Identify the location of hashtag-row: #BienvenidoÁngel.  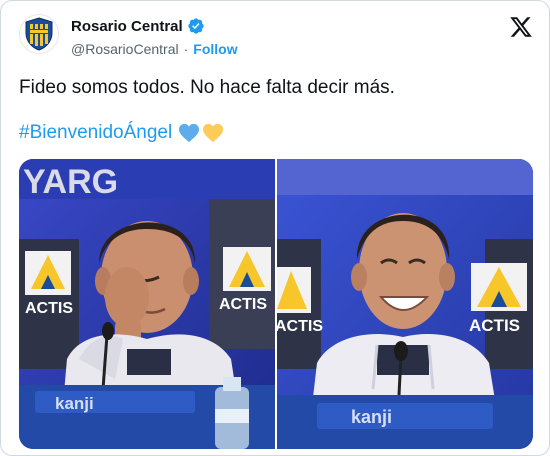
(121, 133).